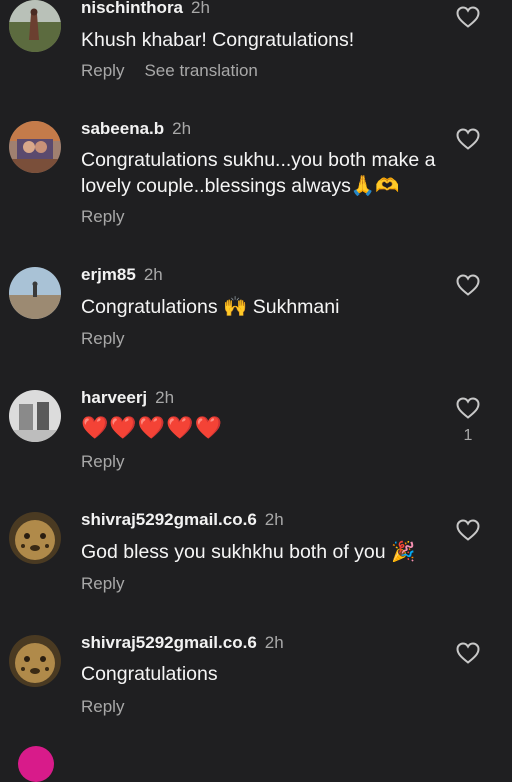 The height and width of the screenshot is (782, 512). Describe the element at coordinates (122, 128) in the screenshot. I see `username: sabeena.b` at that location.